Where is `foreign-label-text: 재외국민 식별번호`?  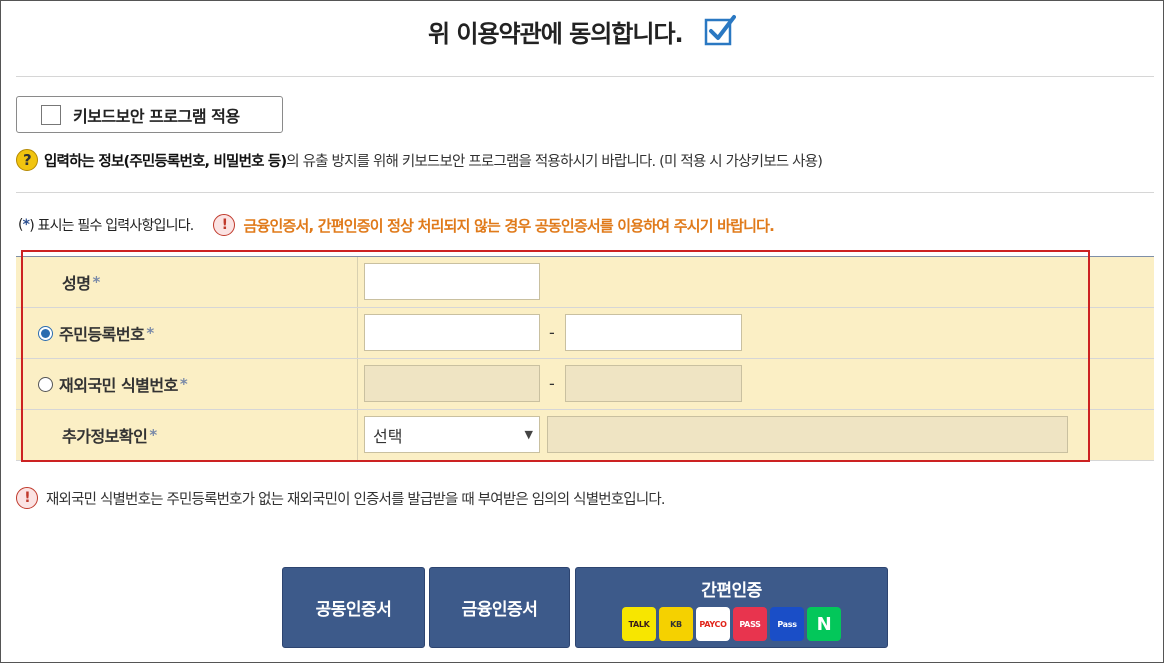
foreign-label-text: 재외국민 식별번호 is located at coordinates (118, 385).